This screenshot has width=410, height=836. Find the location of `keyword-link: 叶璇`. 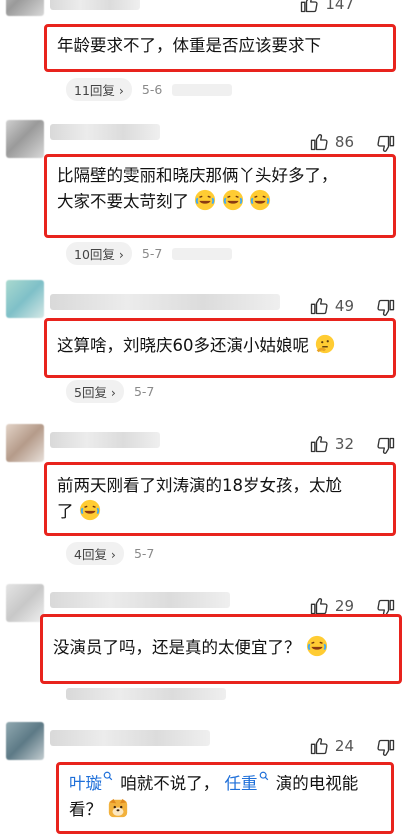

keyword-link: 叶璇 is located at coordinates (92, 782).